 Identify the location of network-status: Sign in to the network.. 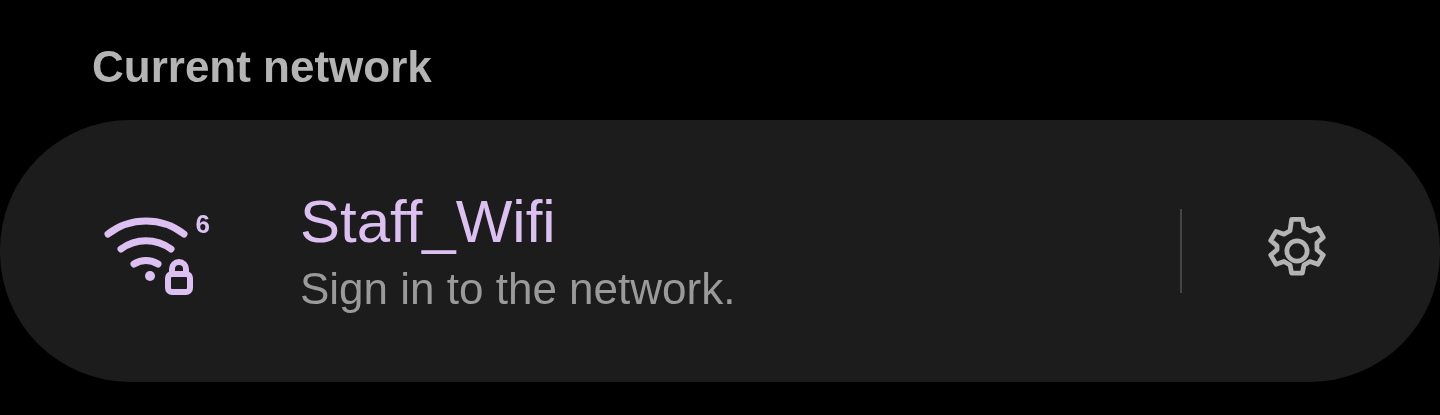
(518, 289).